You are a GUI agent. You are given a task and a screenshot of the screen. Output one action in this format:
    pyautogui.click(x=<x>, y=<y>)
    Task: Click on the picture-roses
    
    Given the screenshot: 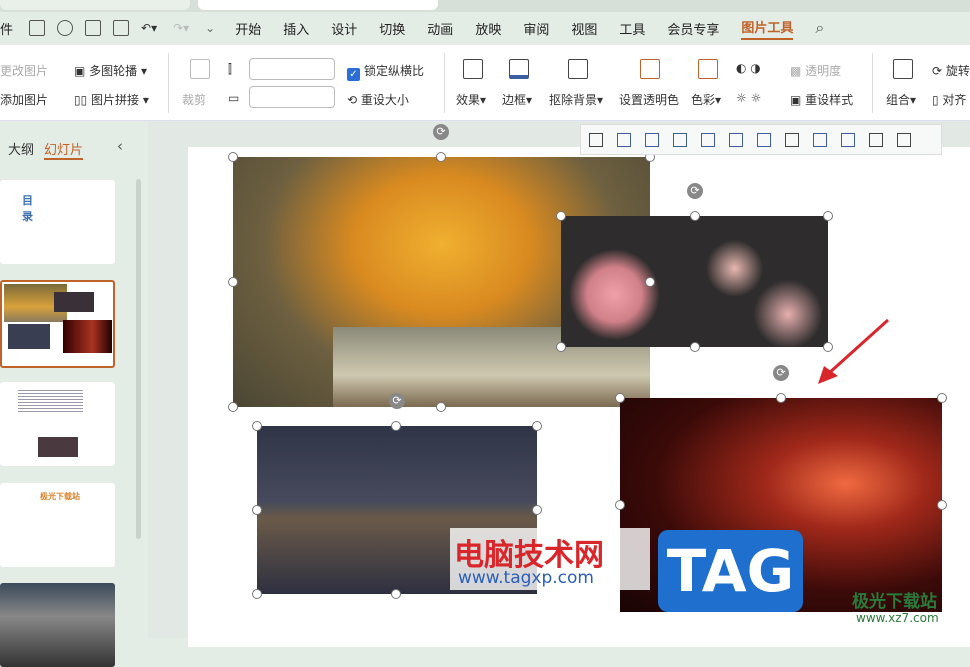 What is the action you would take?
    pyautogui.click(x=694, y=281)
    